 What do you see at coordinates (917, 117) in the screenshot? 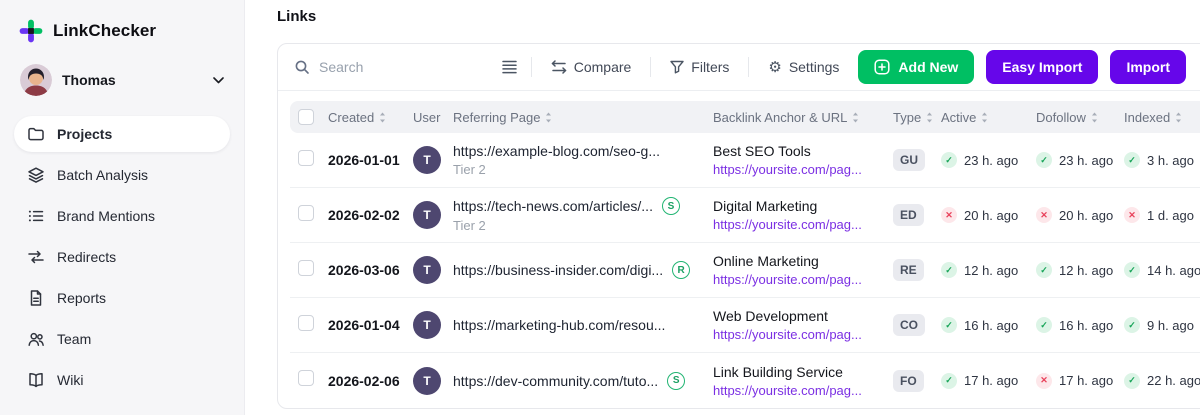
I see `column-header-type: Type` at bounding box center [917, 117].